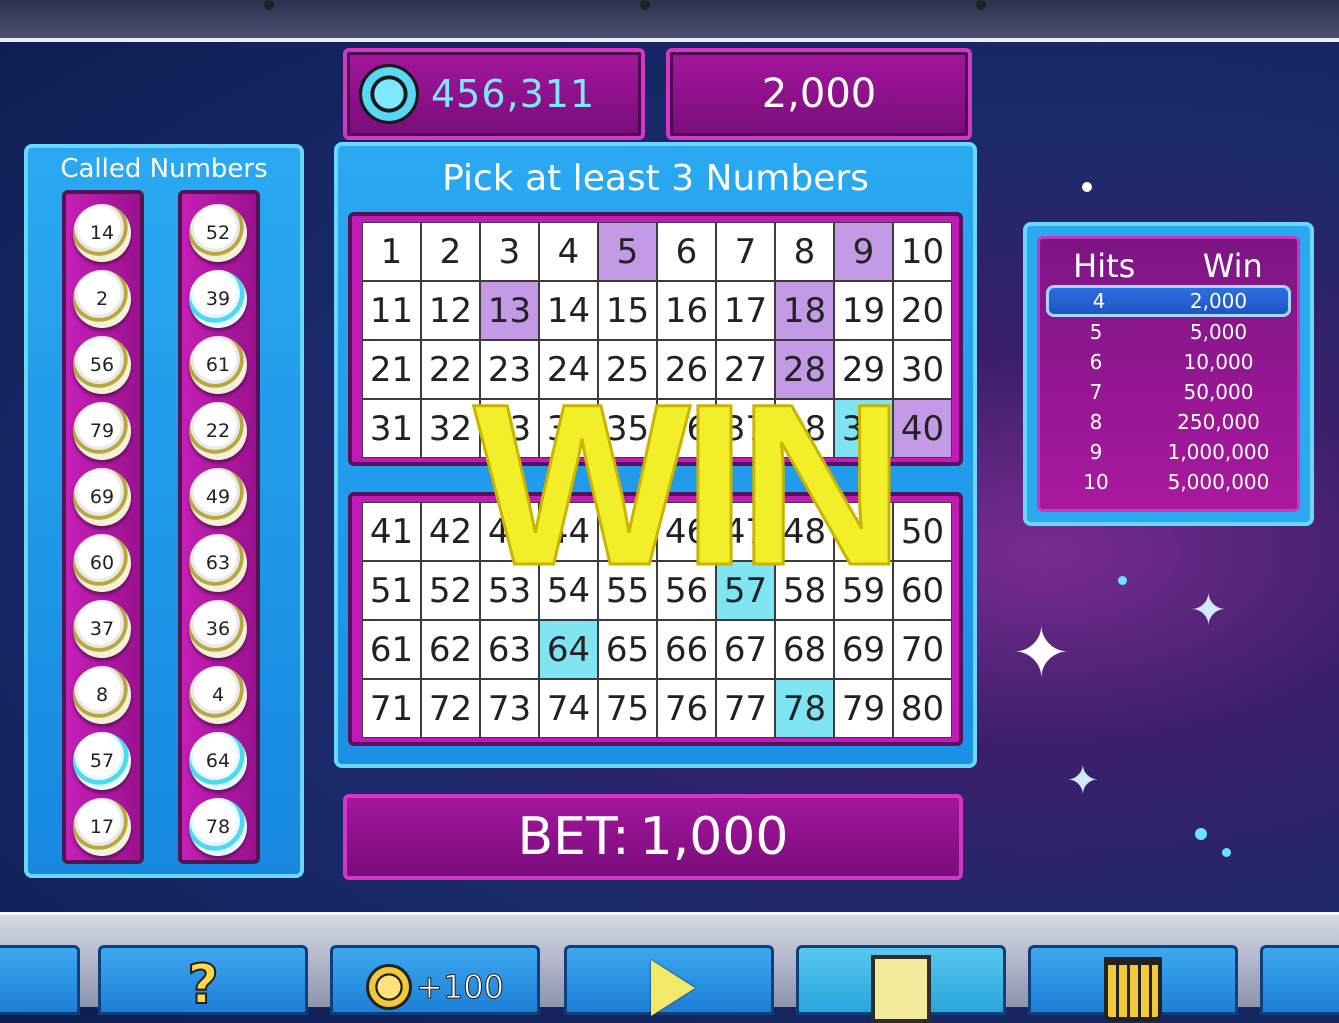 This screenshot has width=1339, height=1023. What do you see at coordinates (494, 94) in the screenshot?
I see `balance-panel: 456,311` at bounding box center [494, 94].